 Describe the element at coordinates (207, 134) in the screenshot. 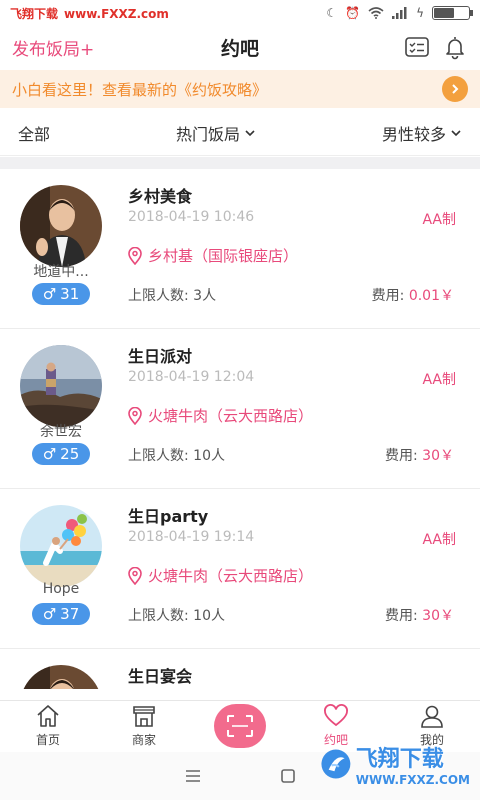

I see `filter-hot-label: 热门饭局` at that location.